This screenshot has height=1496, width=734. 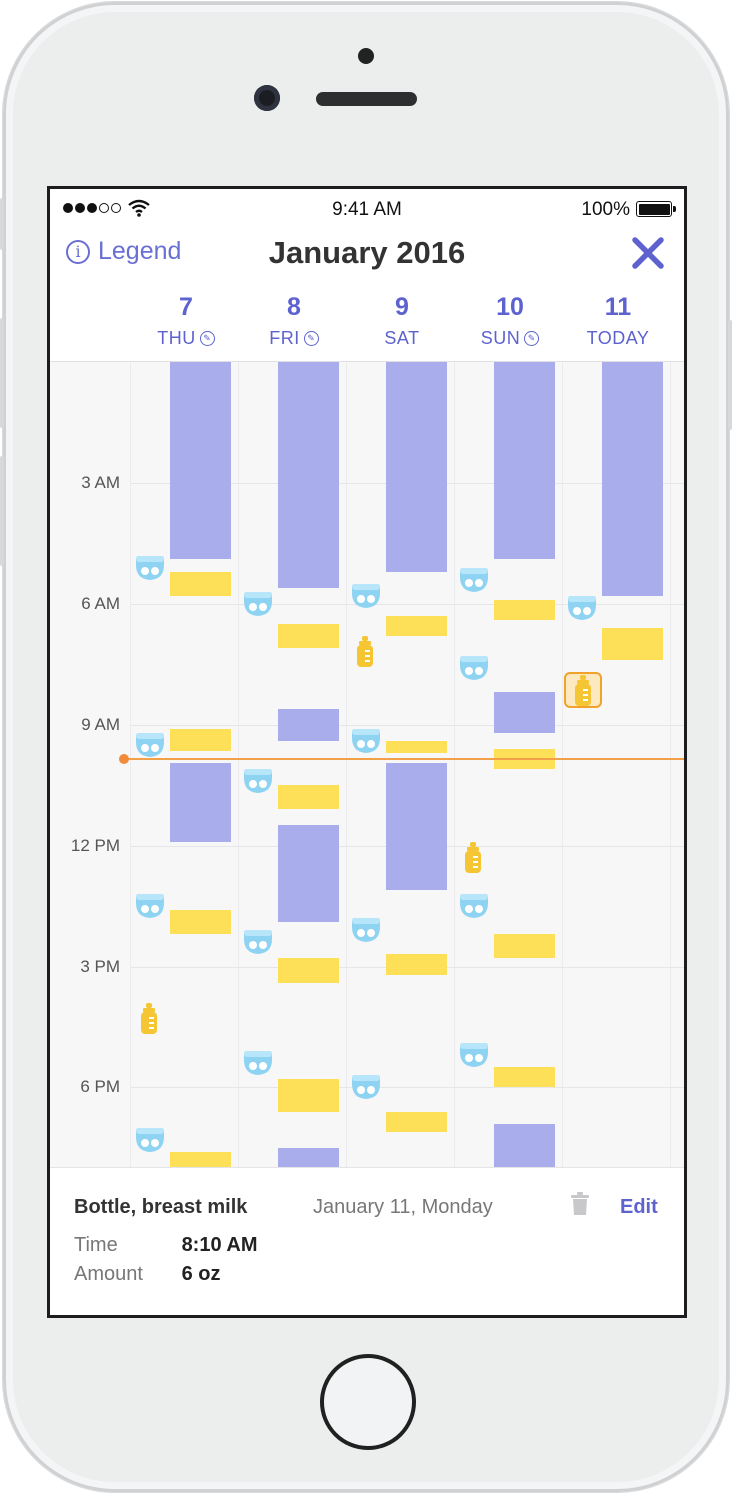 I want to click on mute-switch, so click(x=2, y=224).